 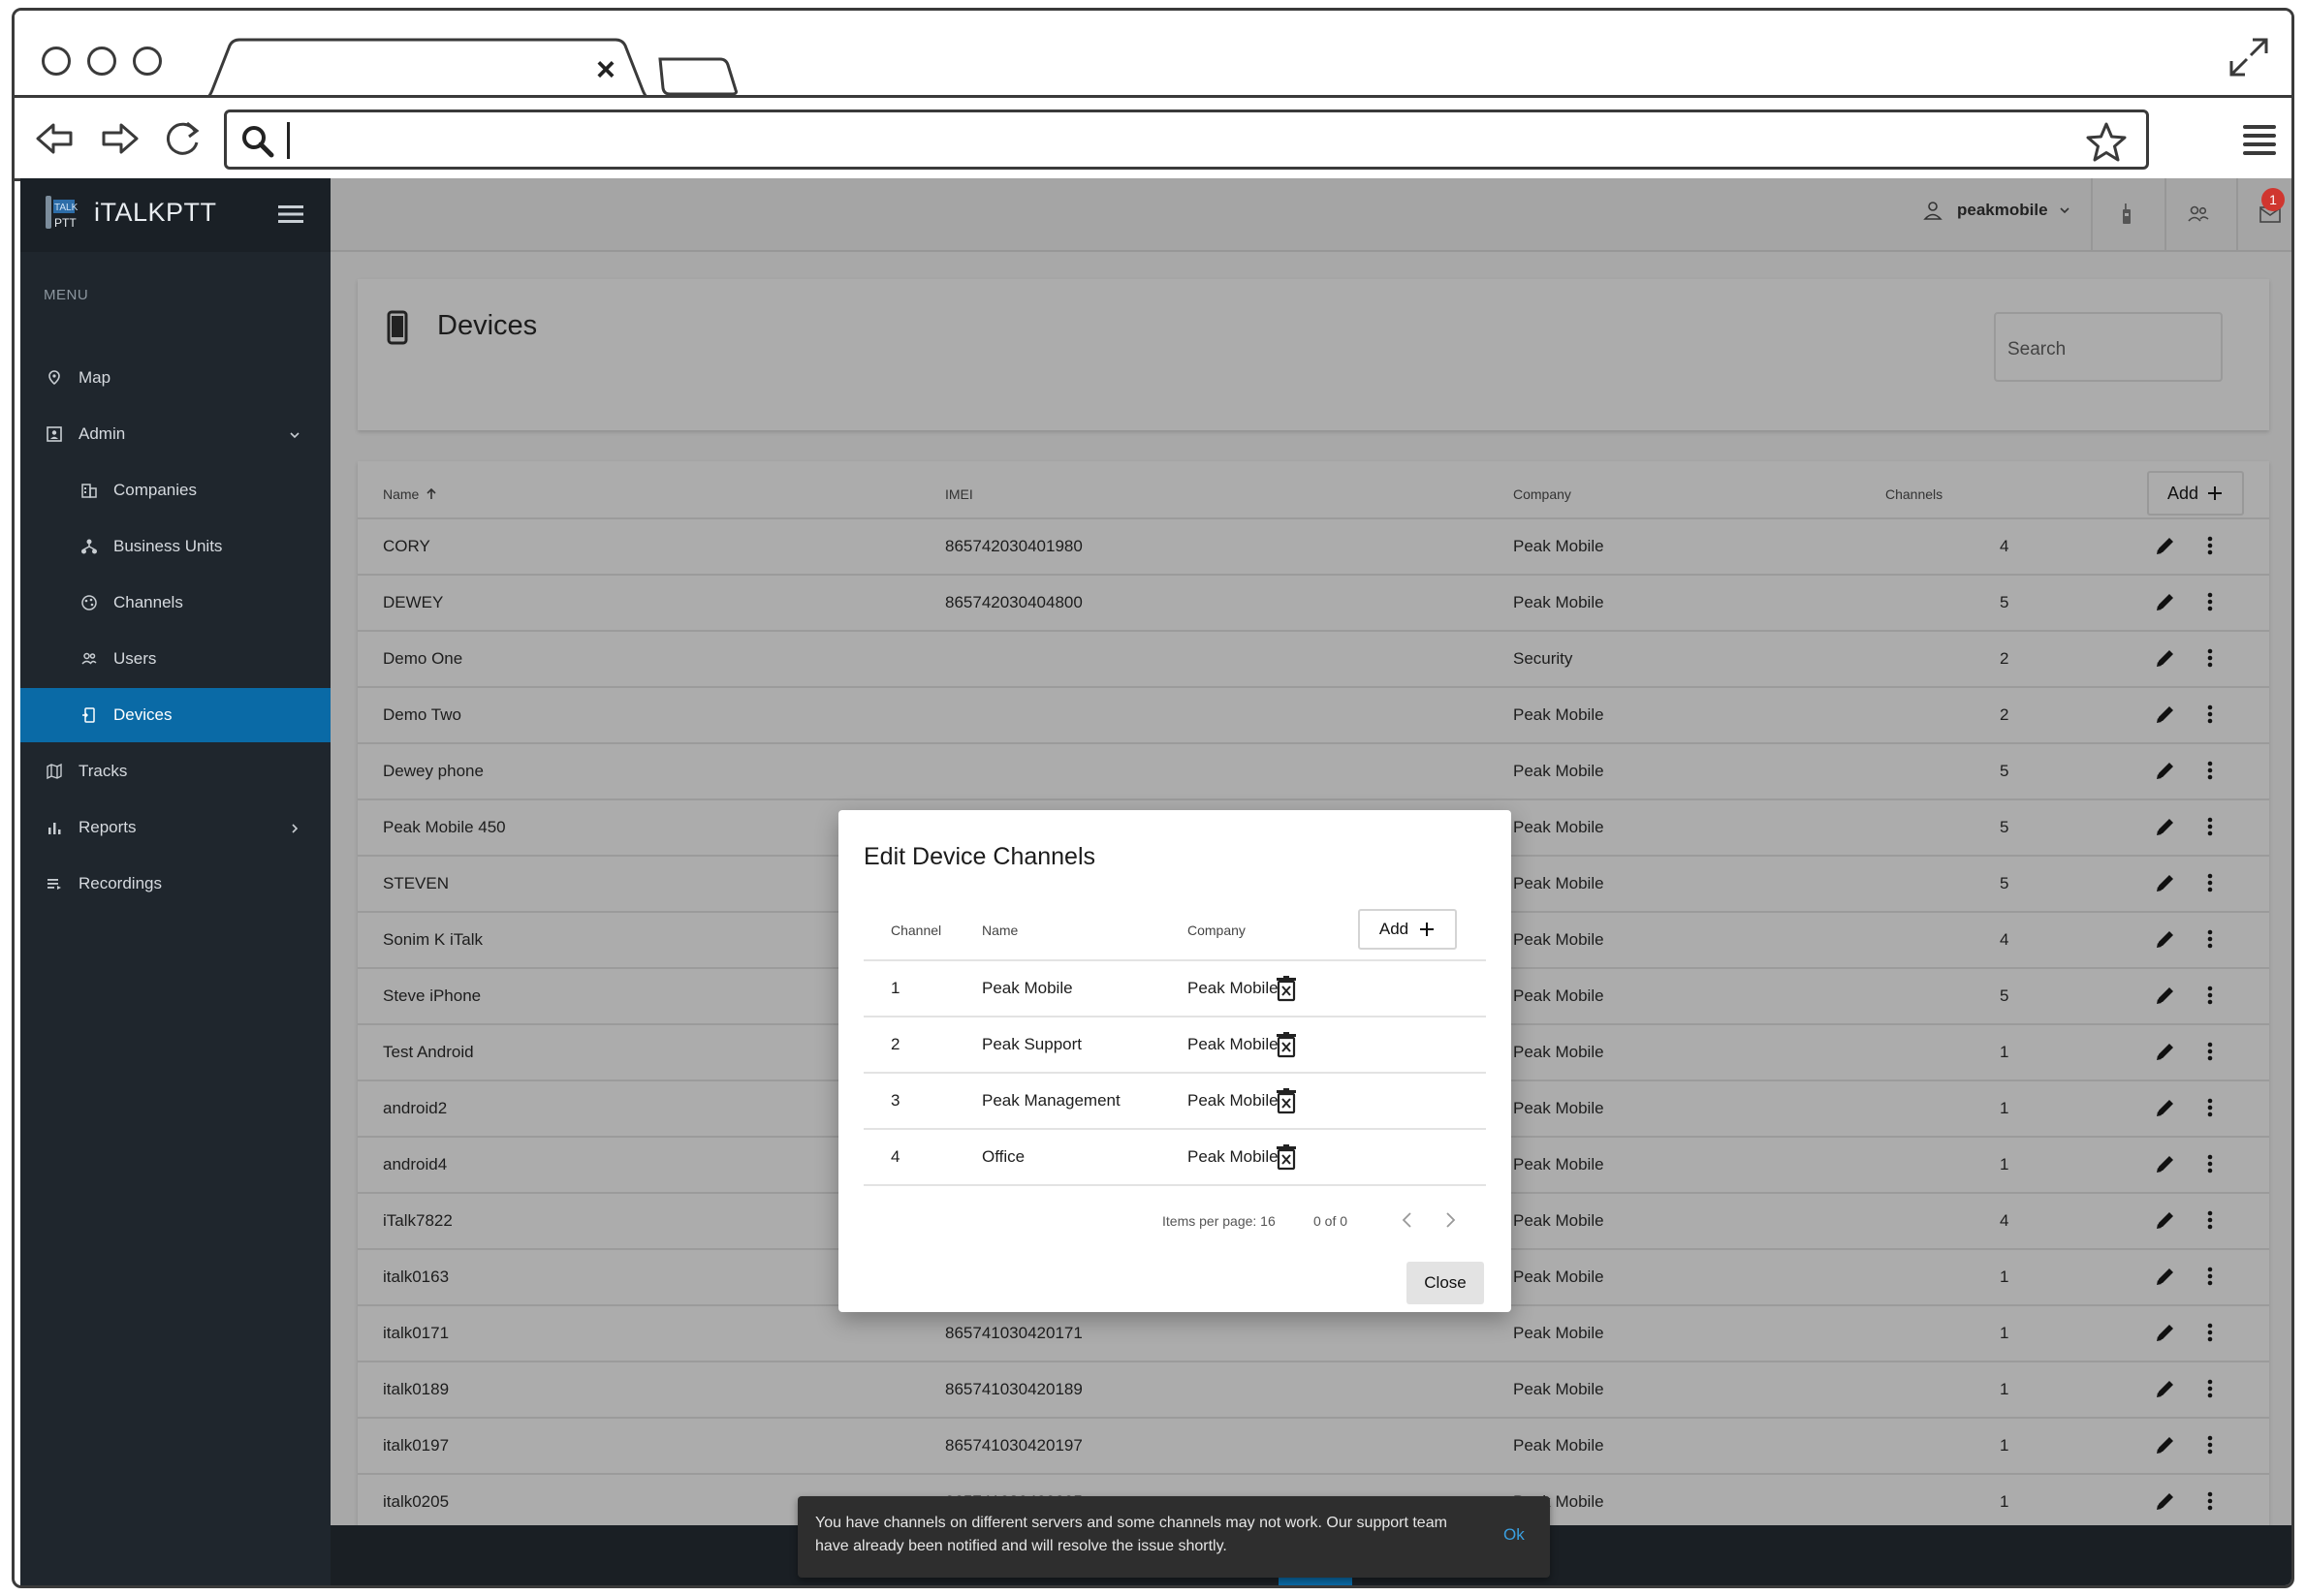 What do you see at coordinates (2004, 602) in the screenshot?
I see `cell-channels: 5` at bounding box center [2004, 602].